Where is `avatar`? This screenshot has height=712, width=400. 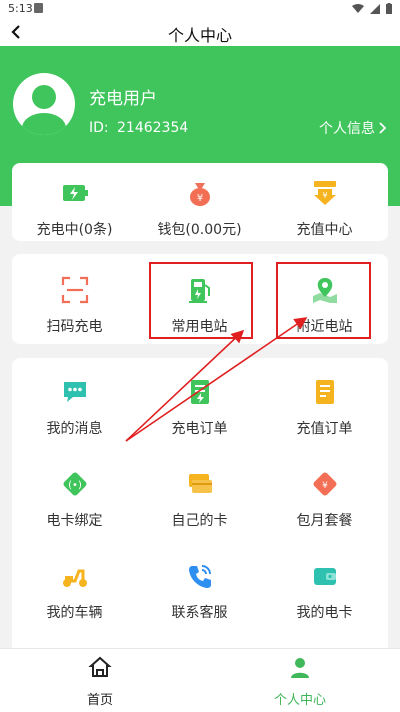
avatar is located at coordinates (44, 104).